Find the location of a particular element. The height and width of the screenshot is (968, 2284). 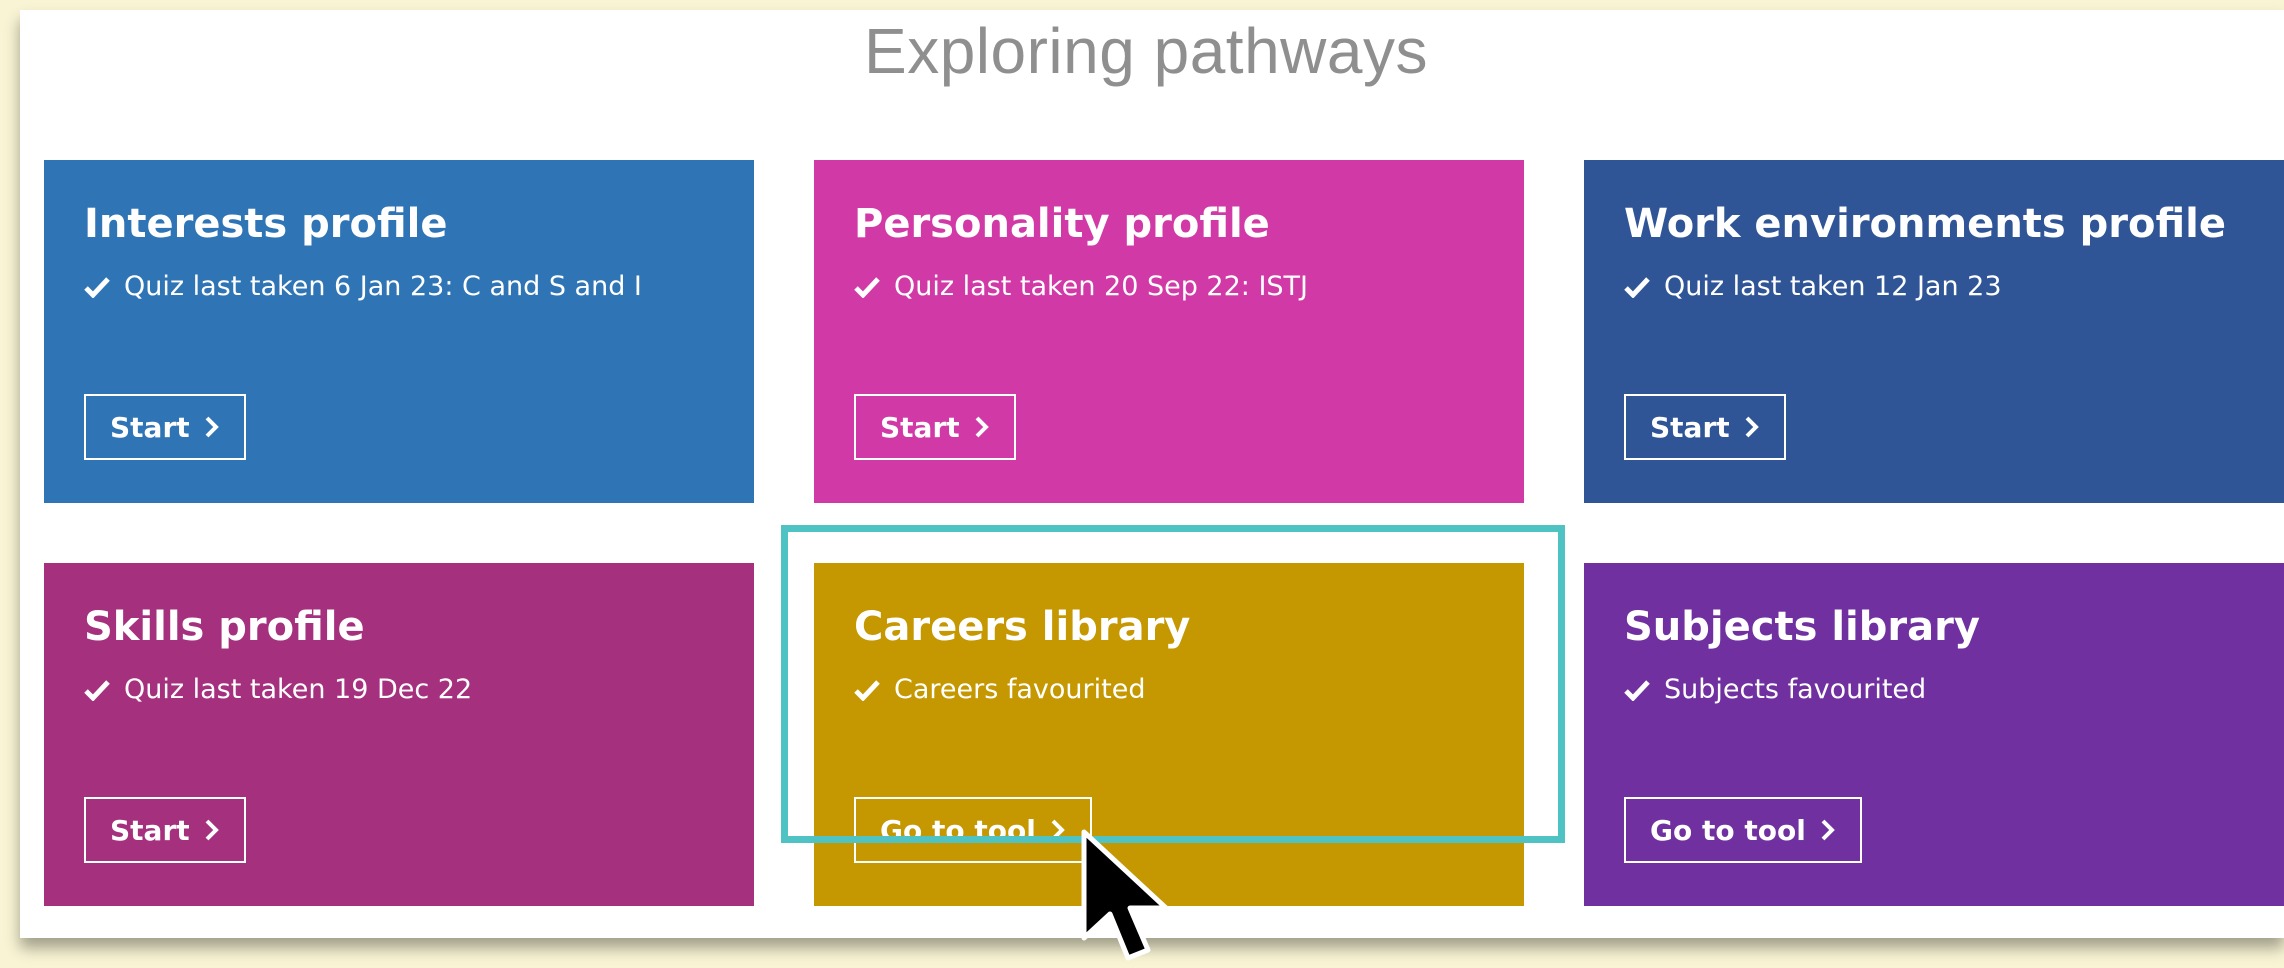

go-to-tool-button-subjects: Go to tool is located at coordinates (1743, 830).